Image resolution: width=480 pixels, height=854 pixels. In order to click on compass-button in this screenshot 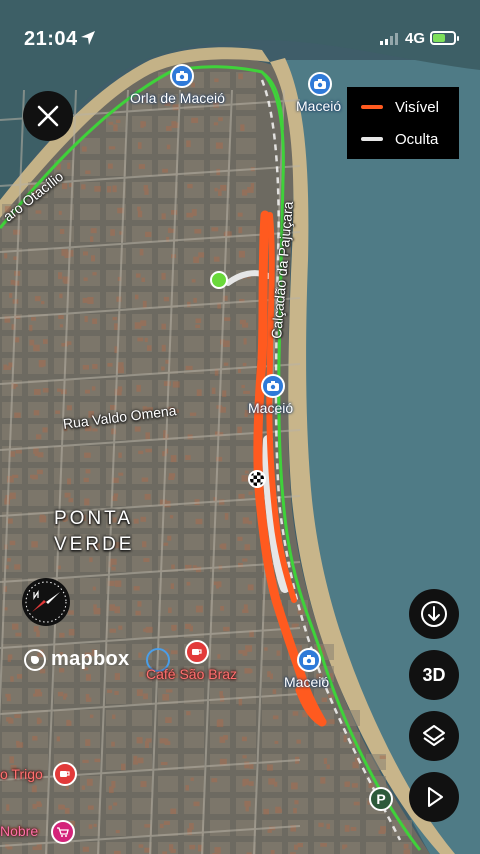, I will do `click(46, 602)`.